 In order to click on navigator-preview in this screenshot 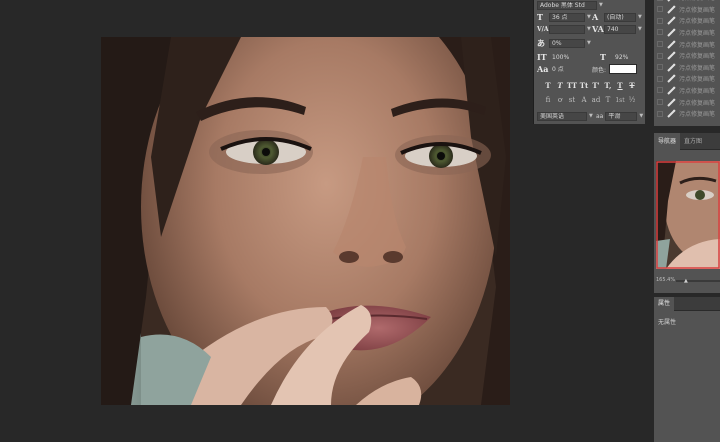, I will do `click(688, 215)`.